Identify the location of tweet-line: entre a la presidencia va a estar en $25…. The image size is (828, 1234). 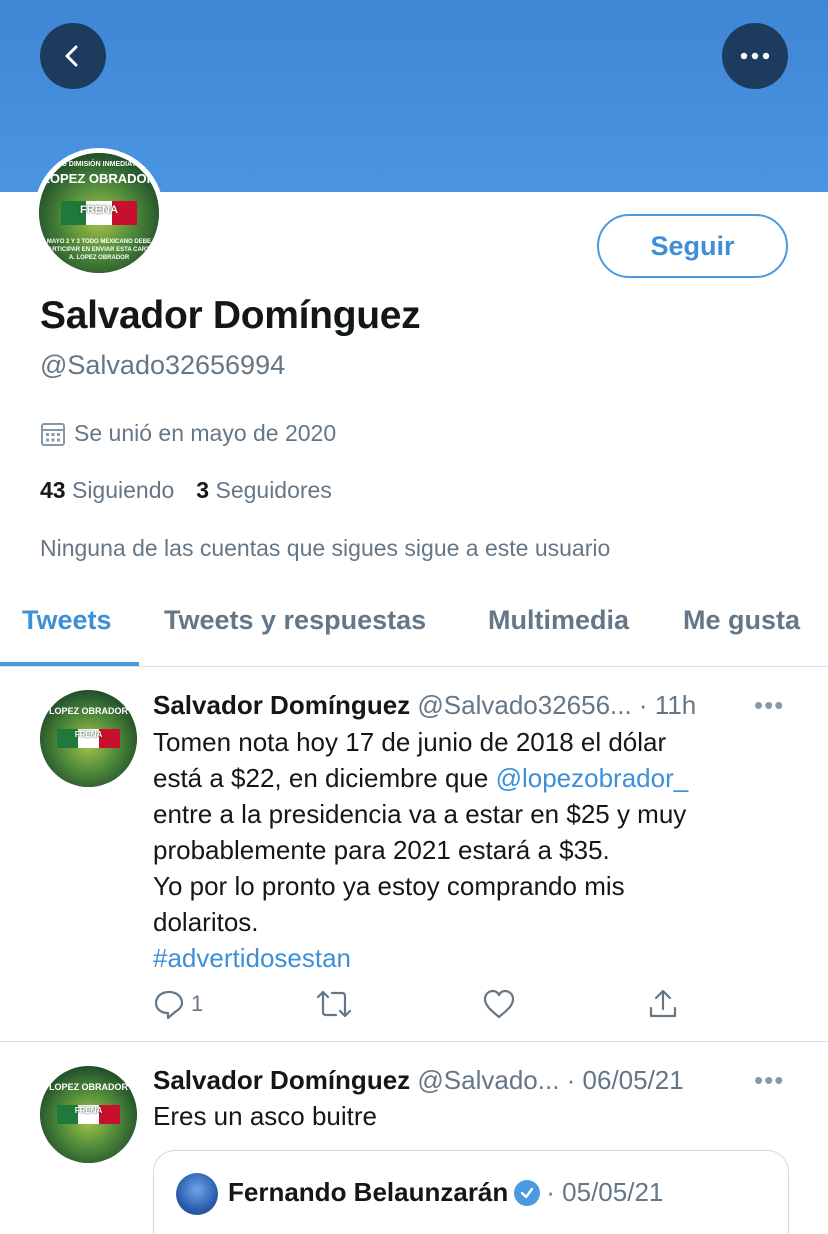
(420, 814).